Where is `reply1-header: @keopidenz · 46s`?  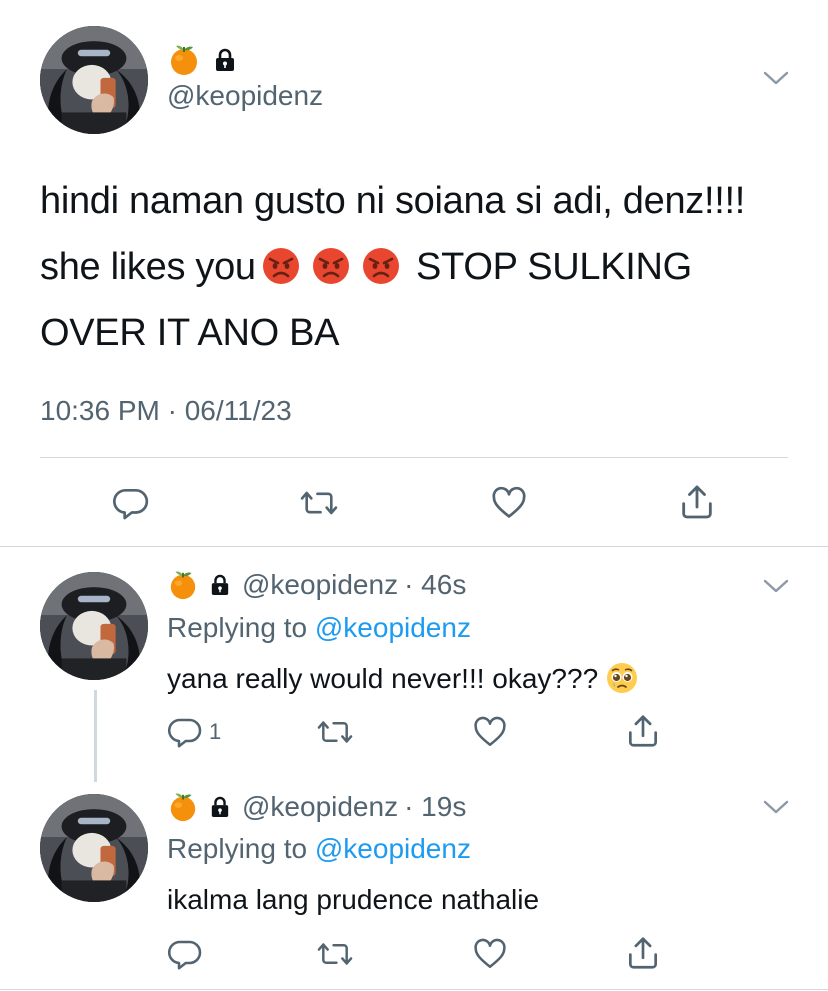 reply1-header: @keopidenz · 46s is located at coordinates (317, 585).